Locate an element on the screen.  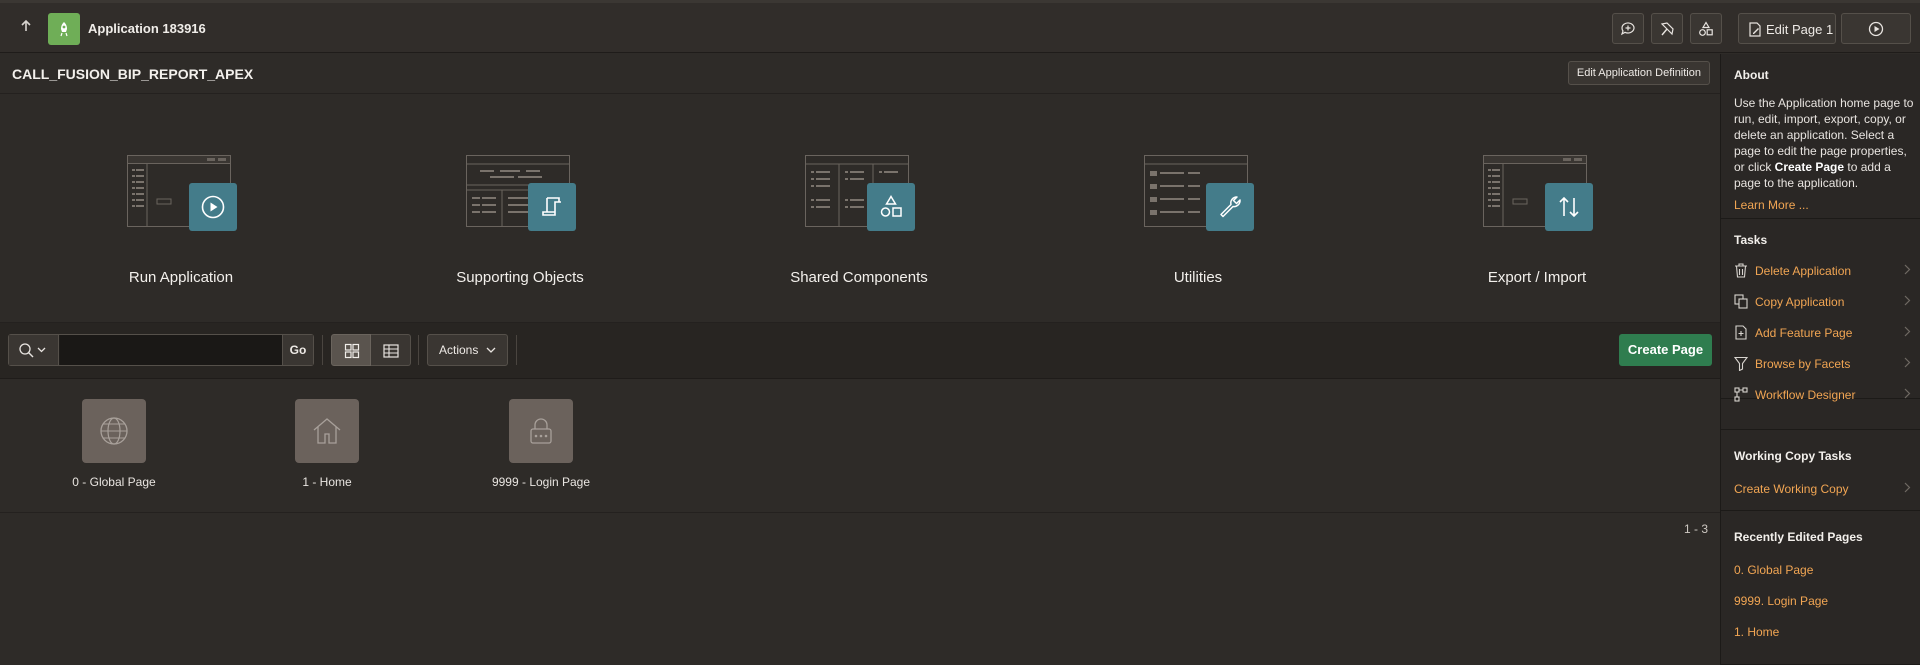
shared-components-label: Shared Components is located at coordinates (859, 277).